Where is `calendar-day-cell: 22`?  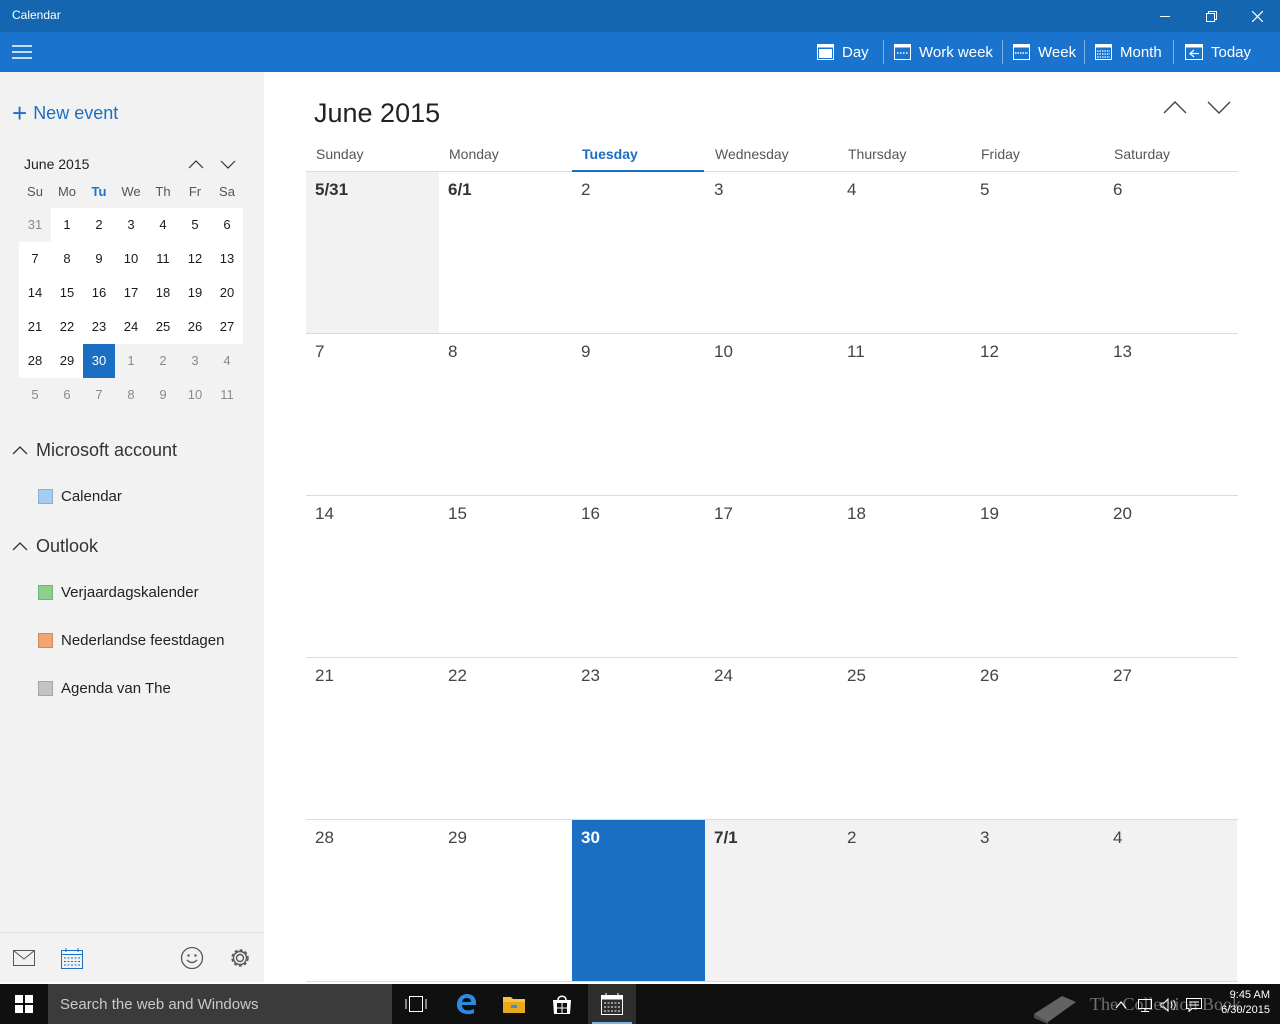
calendar-day-cell: 22 is located at coordinates (505, 738).